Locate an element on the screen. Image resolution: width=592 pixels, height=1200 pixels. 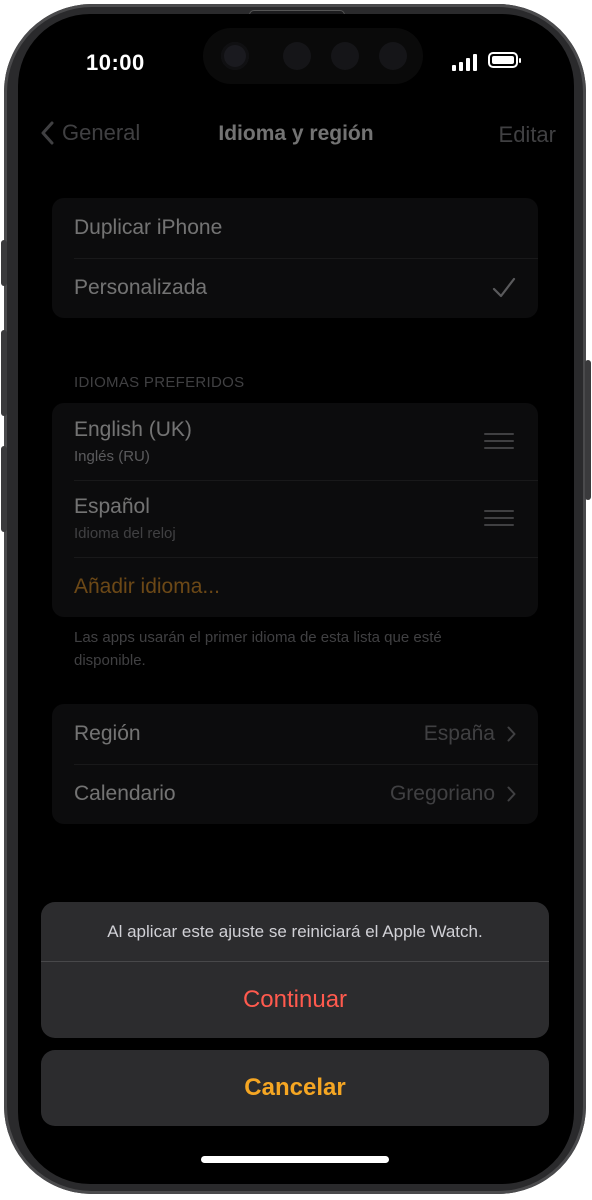
option-custom: Personalizada is located at coordinates (295, 288).